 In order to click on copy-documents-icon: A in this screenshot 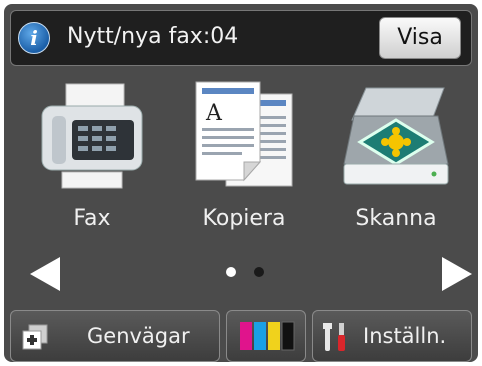, I will do `click(244, 134)`.